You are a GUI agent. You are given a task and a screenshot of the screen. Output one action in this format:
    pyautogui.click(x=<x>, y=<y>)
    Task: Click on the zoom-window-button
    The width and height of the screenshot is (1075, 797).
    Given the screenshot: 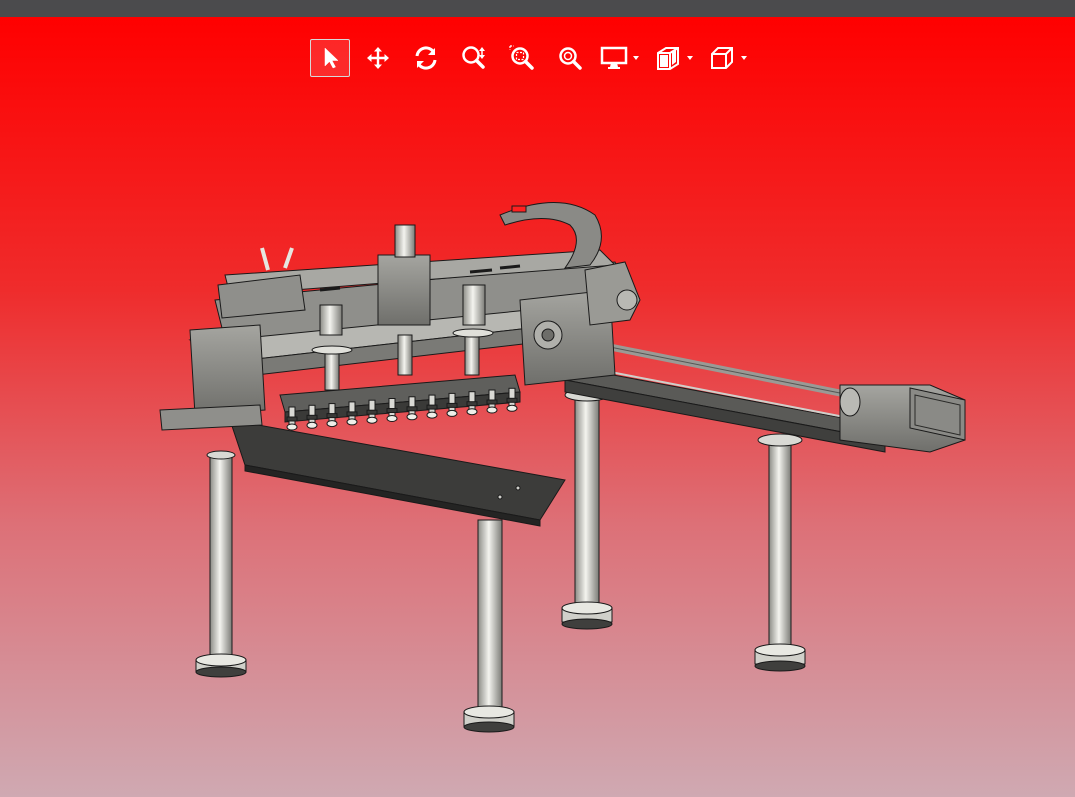 What is the action you would take?
    pyautogui.click(x=522, y=58)
    